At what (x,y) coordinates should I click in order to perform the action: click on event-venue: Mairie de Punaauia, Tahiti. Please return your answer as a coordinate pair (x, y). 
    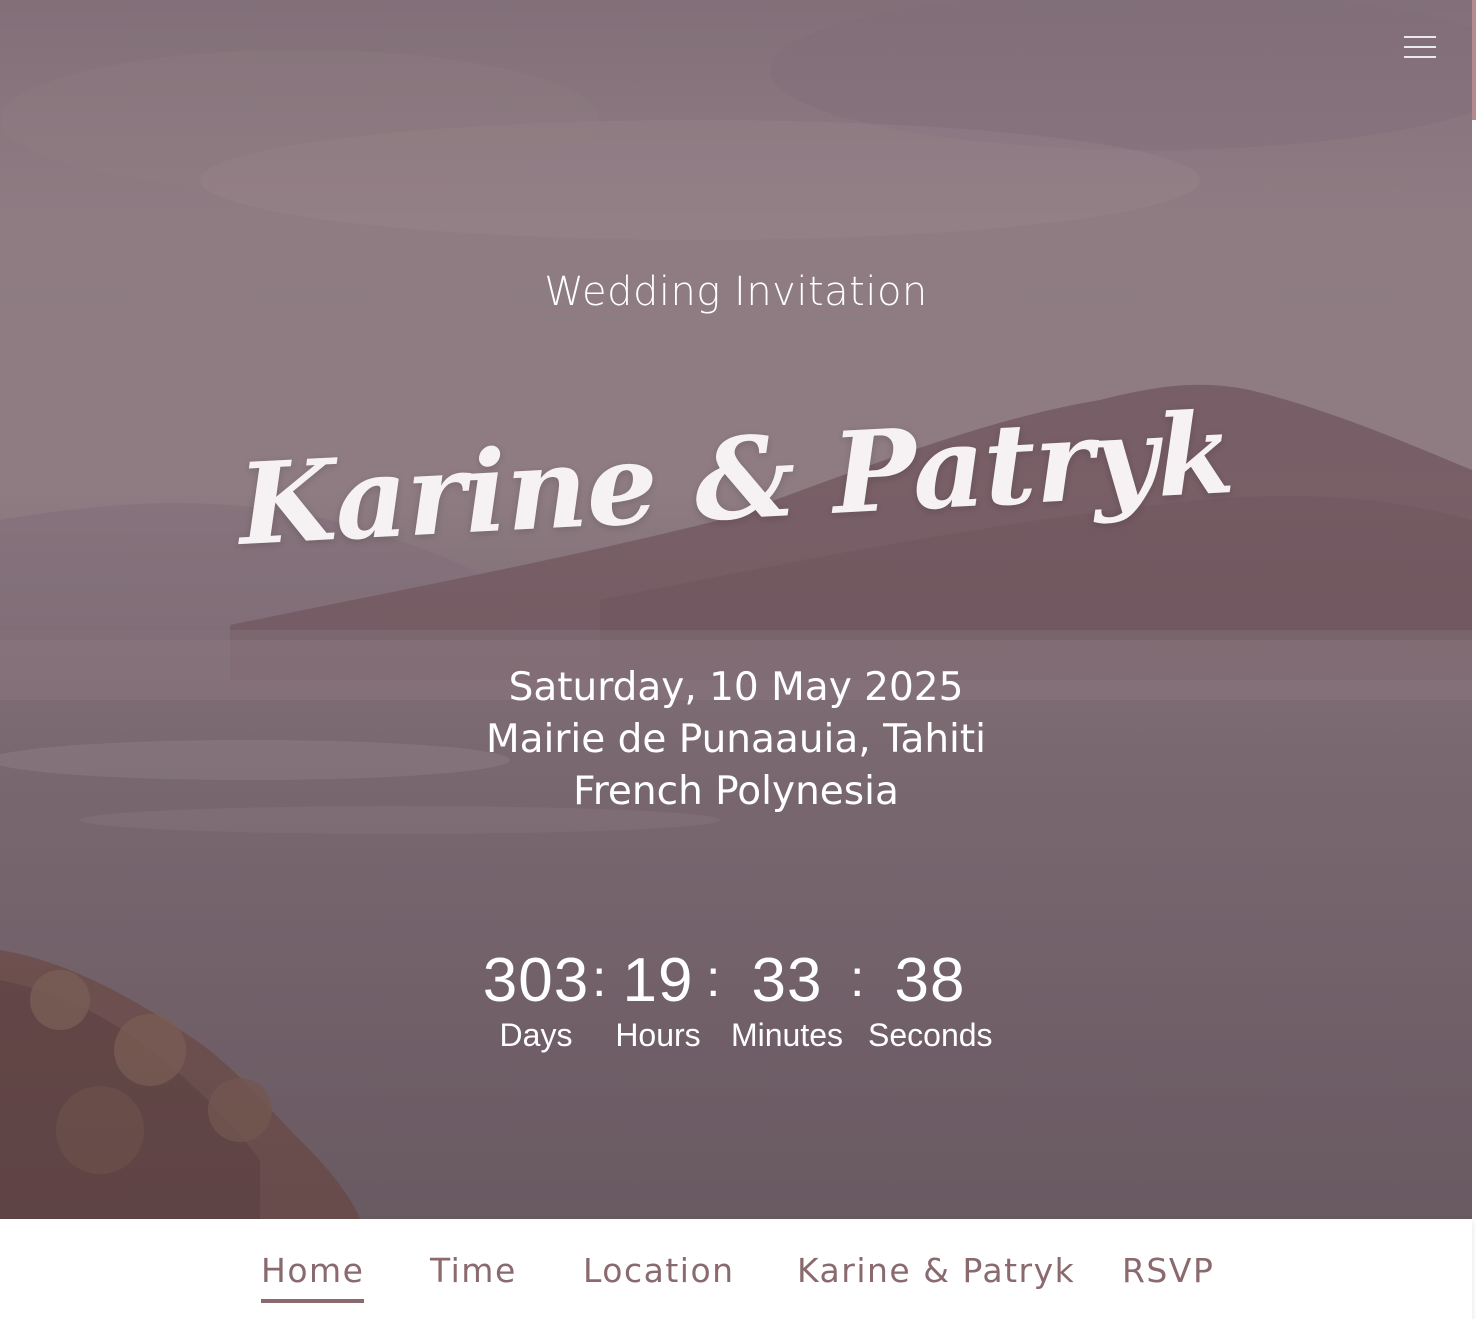
    Looking at the image, I should click on (736, 739).